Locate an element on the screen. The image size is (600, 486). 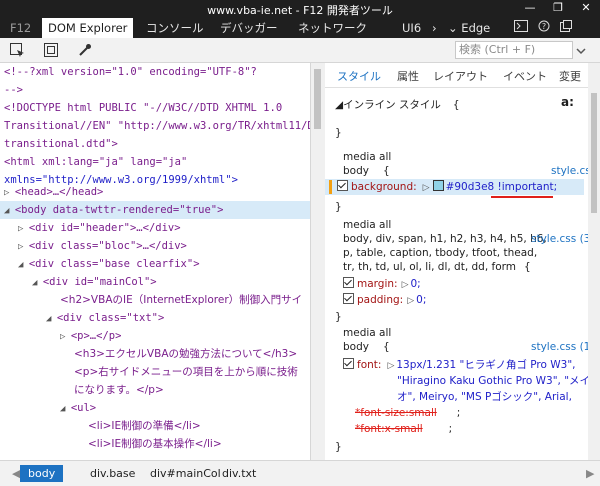
dom-line: <!--?xml version="1.0" encoding="UTF-8"? is located at coordinates (130, 72).